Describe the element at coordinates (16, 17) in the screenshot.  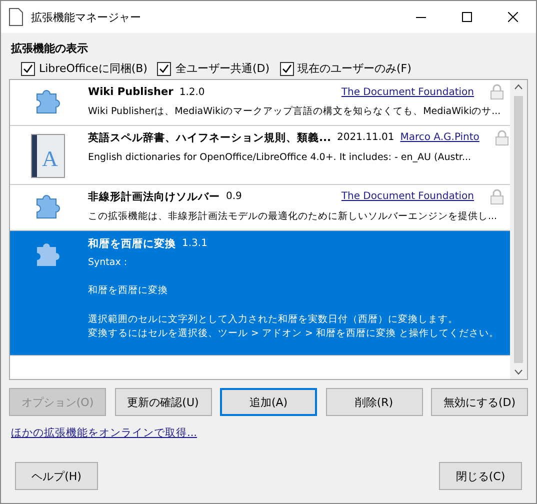
I see `document-icon` at that location.